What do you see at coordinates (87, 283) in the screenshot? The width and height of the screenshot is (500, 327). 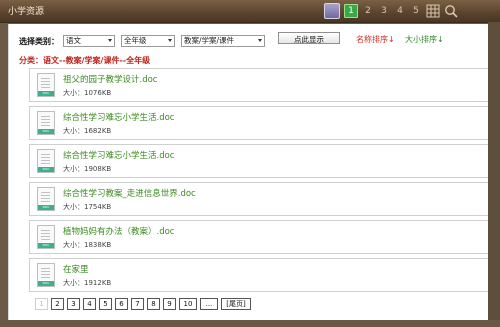 I see `file-size: 大小：1912KB` at bounding box center [87, 283].